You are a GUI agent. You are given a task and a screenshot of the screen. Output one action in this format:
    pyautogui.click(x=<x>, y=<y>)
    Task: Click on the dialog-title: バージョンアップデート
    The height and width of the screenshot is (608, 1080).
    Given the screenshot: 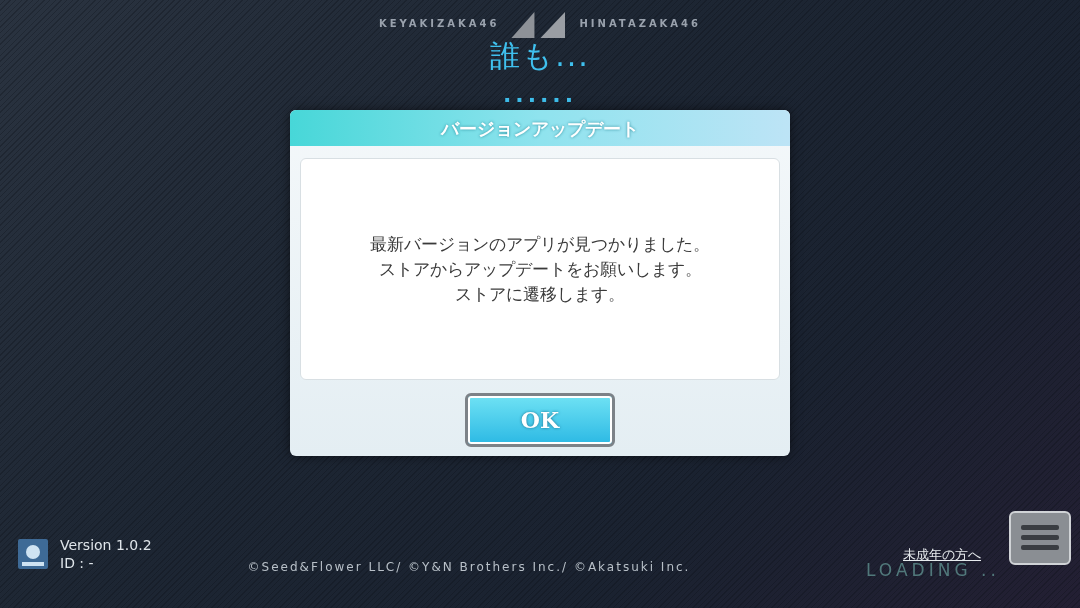 What is the action you would take?
    pyautogui.click(x=540, y=128)
    